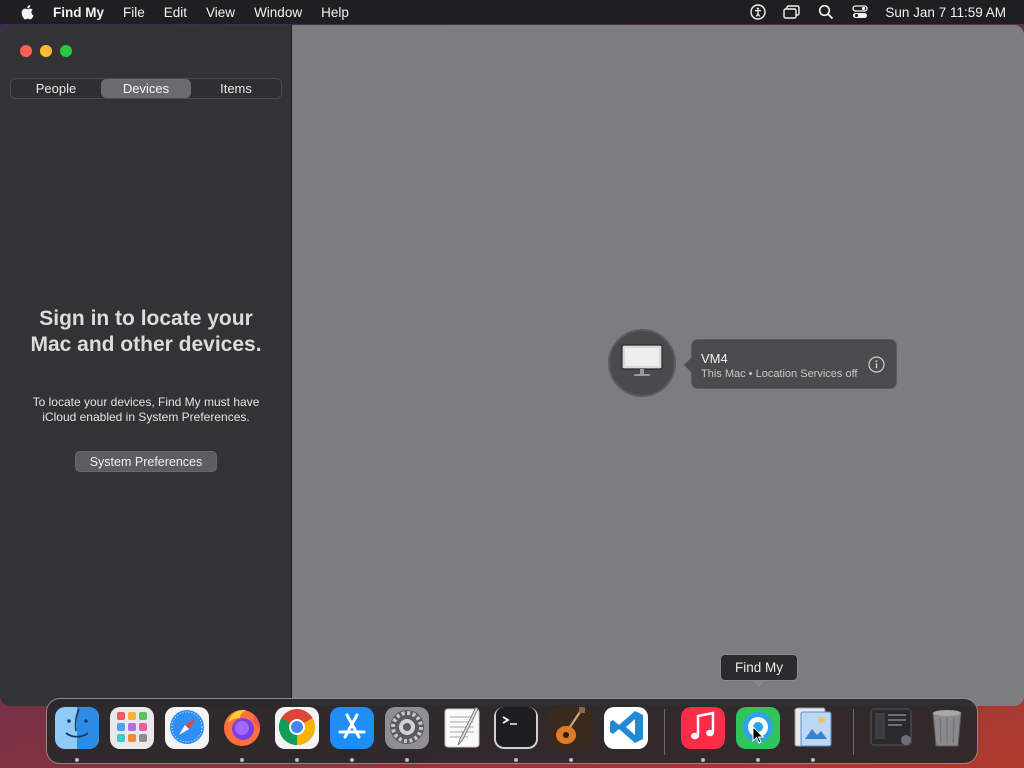  I want to click on safari-icon, so click(187, 729).